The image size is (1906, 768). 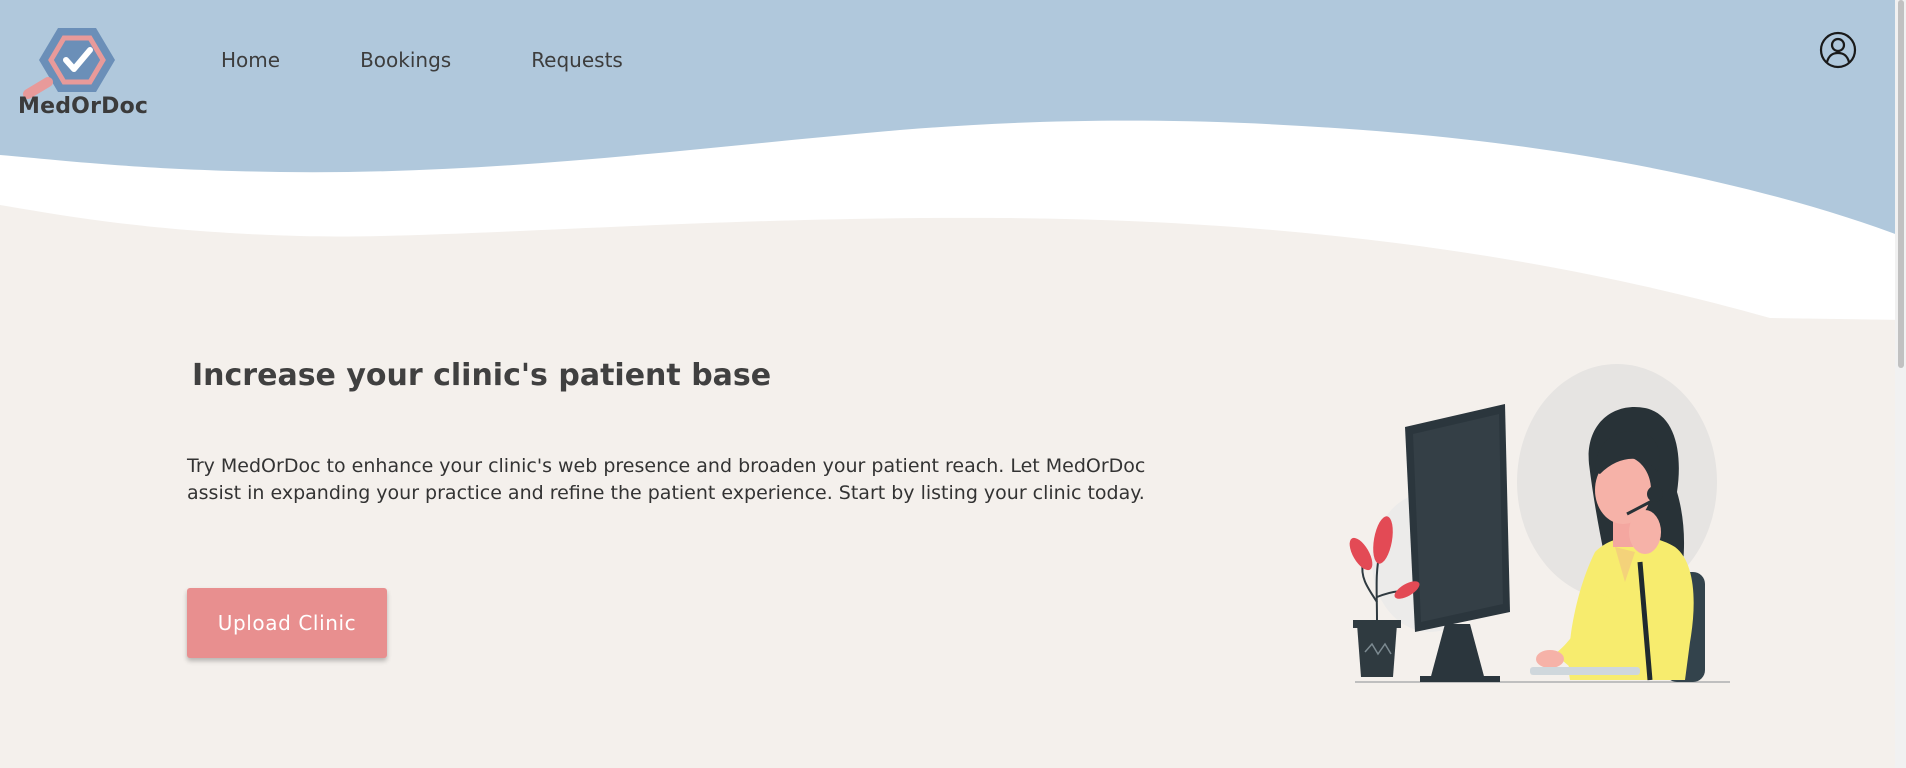 I want to click on nav-item-requests: Requests, so click(x=577, y=60).